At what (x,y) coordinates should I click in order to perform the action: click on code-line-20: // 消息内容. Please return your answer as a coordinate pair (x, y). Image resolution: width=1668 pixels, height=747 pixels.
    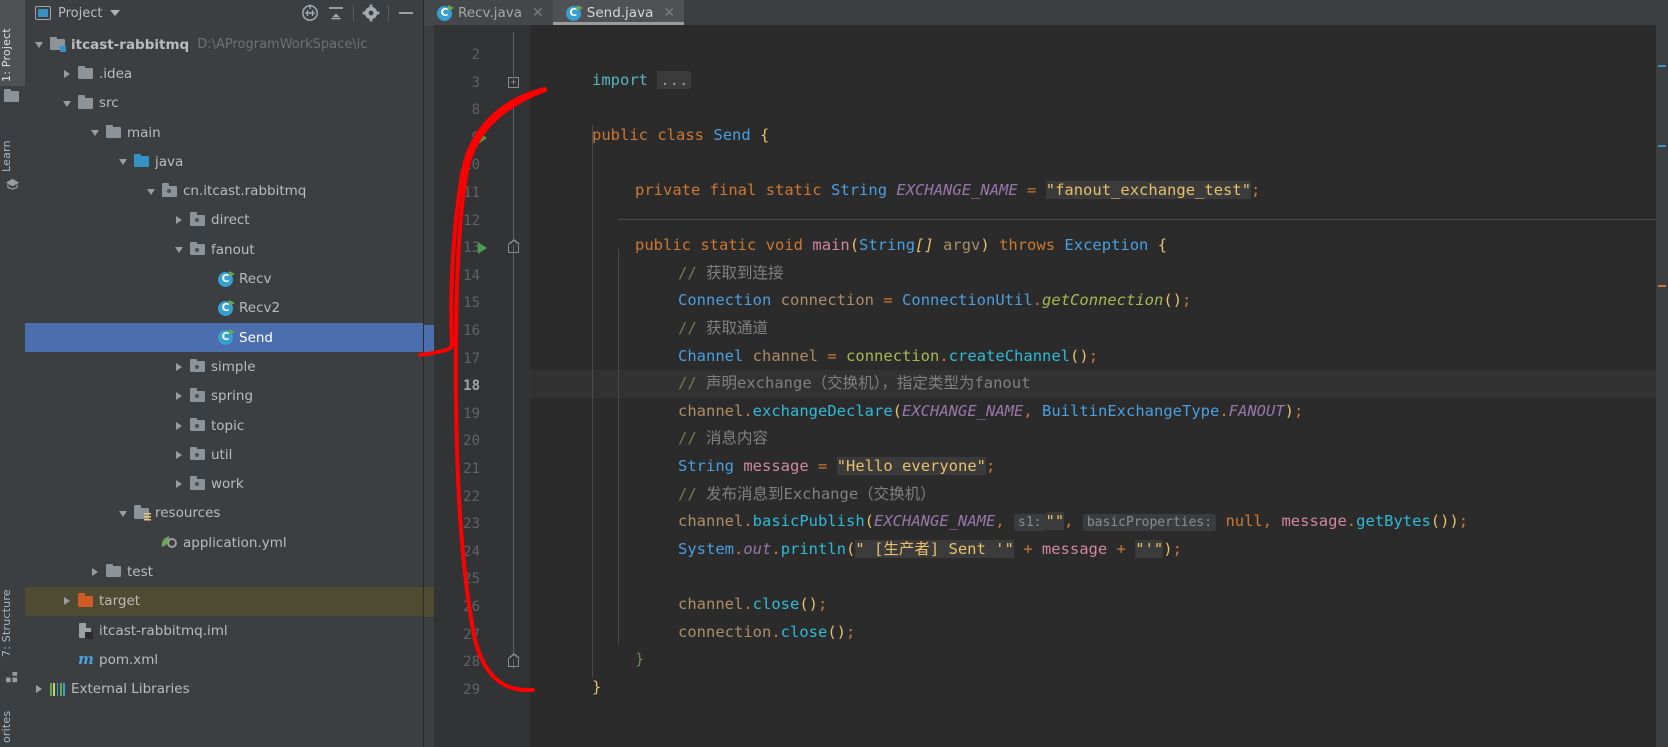
    Looking at the image, I should click on (723, 439).